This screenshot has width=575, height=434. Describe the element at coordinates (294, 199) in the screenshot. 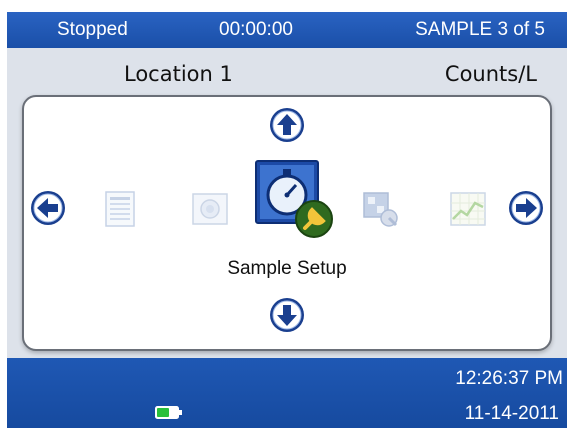

I see `sample-setup-icon` at that location.